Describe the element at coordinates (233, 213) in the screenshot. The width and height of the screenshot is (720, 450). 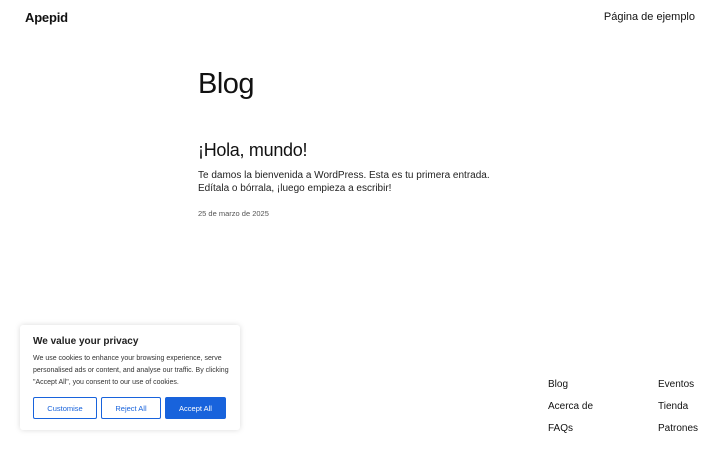
I see `post-date: 25 de marzo de 2025` at that location.